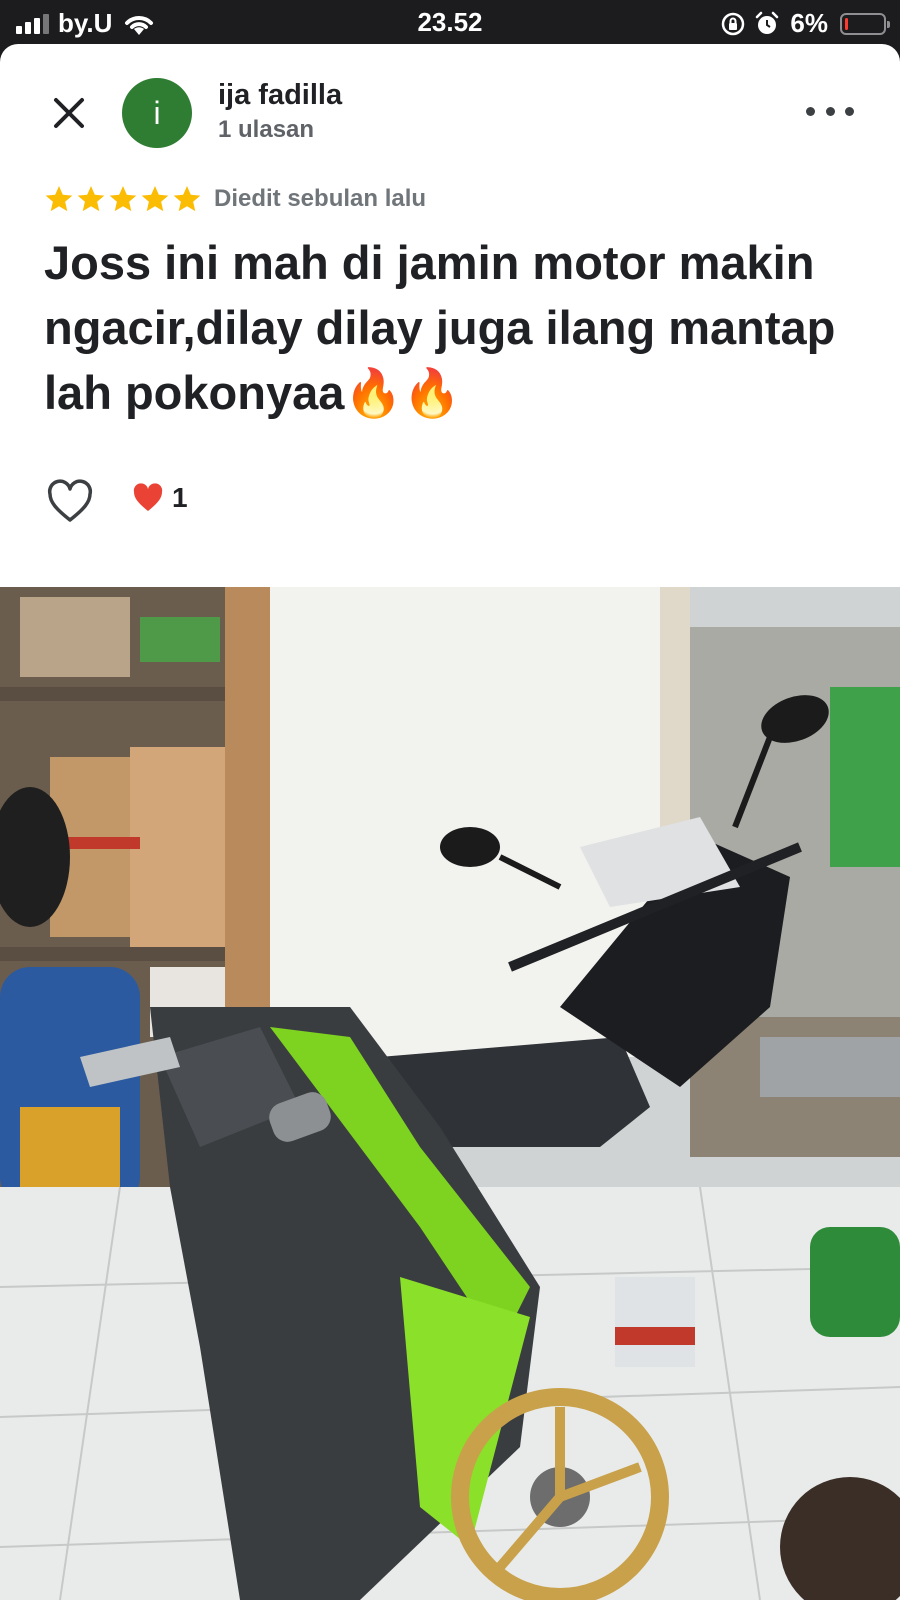 This screenshot has height=1600, width=900. What do you see at coordinates (148, 497) in the screenshot?
I see `red-heart-icon` at bounding box center [148, 497].